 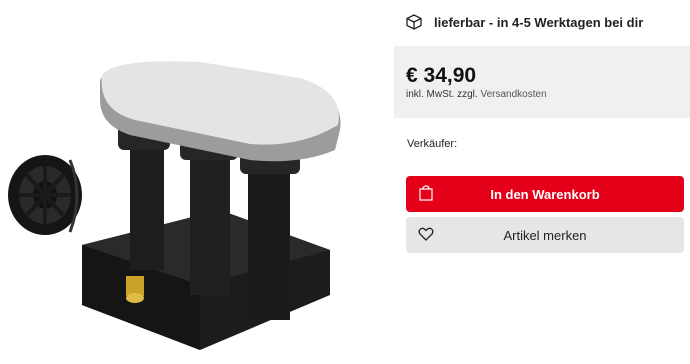 I want to click on delivery-info: lieferbar - in 4-5 Werktagen bei dir, so click(x=524, y=22).